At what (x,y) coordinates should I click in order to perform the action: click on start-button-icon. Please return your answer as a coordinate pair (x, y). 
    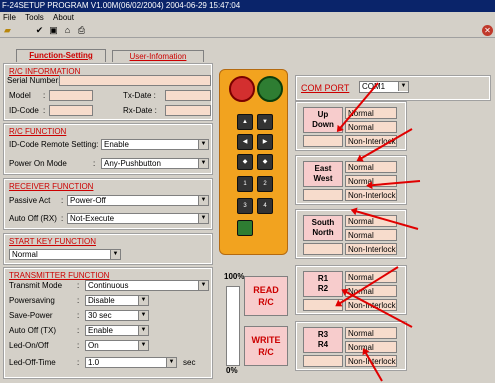
    Looking at the image, I should click on (270, 89).